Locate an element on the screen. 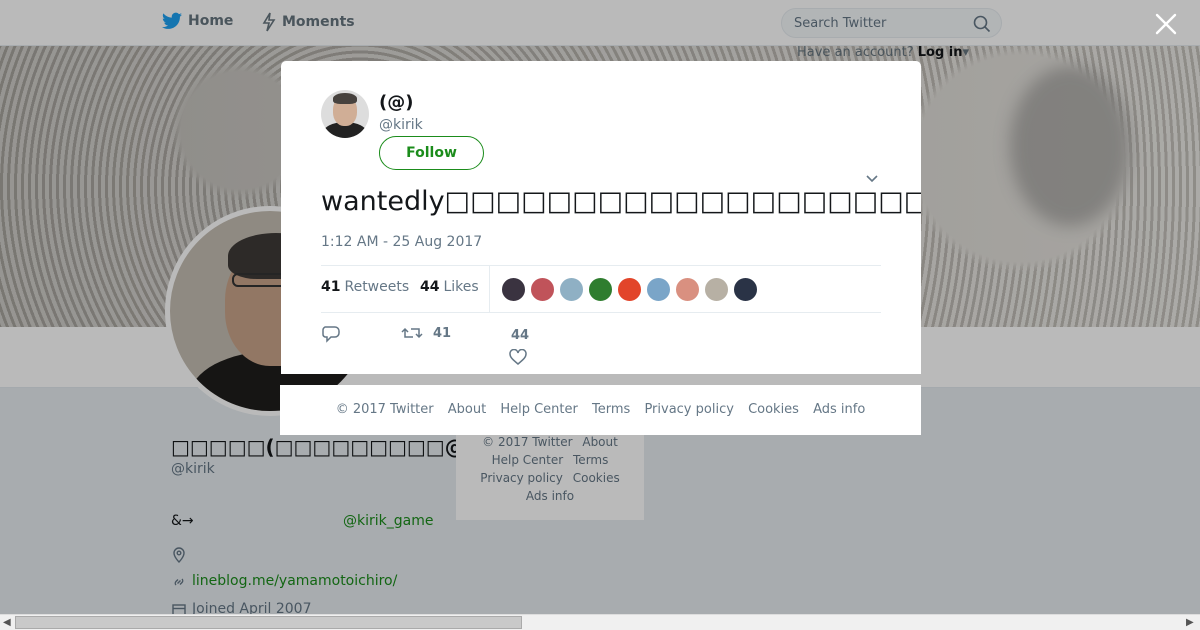 The image size is (1200, 630). chevron-down-icon is located at coordinates (872, 178).